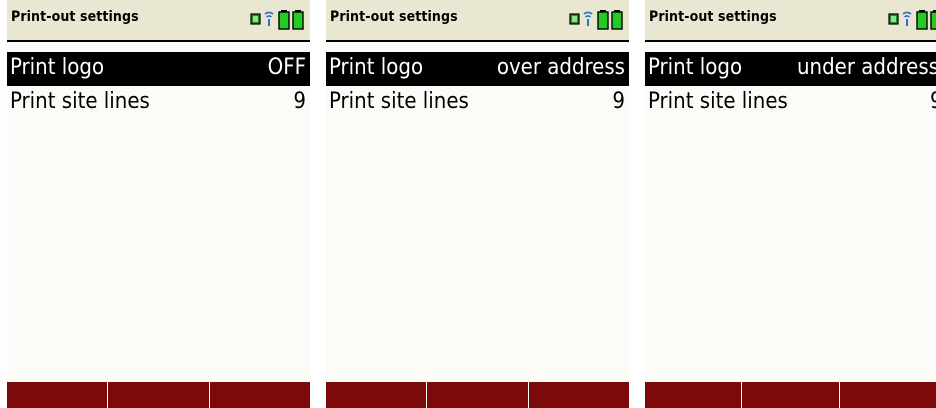 Image resolution: width=936 pixels, height=408 pixels. Describe the element at coordinates (866, 67) in the screenshot. I see `menu-item-value: under address` at that location.